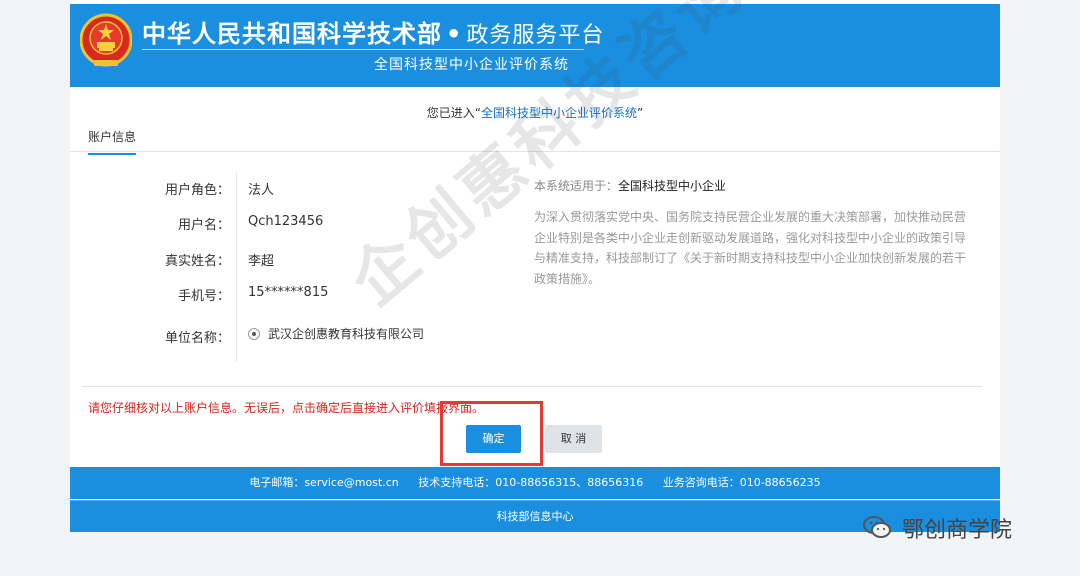  What do you see at coordinates (672, 186) in the screenshot?
I see `notice-heading-target: 全国科技型中小企业` at bounding box center [672, 186].